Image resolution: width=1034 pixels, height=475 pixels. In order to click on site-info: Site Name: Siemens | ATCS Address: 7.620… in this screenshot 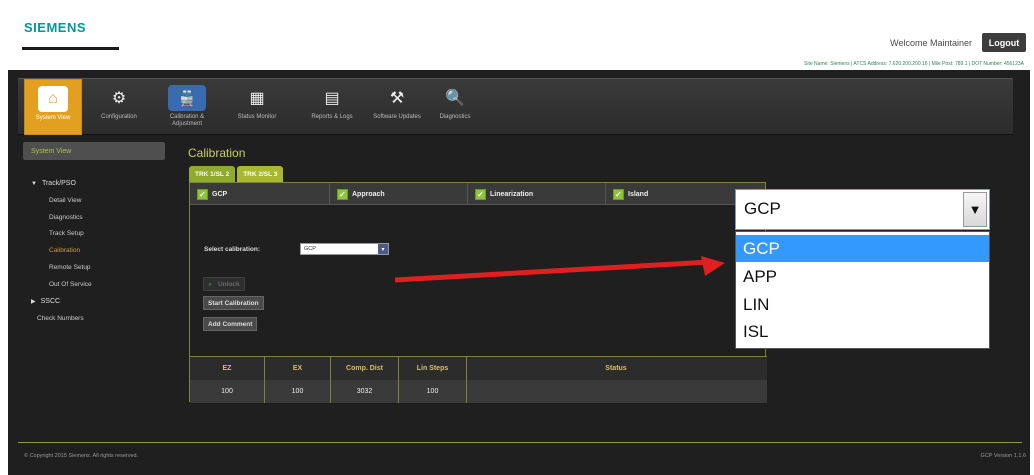, I will do `click(914, 64)`.